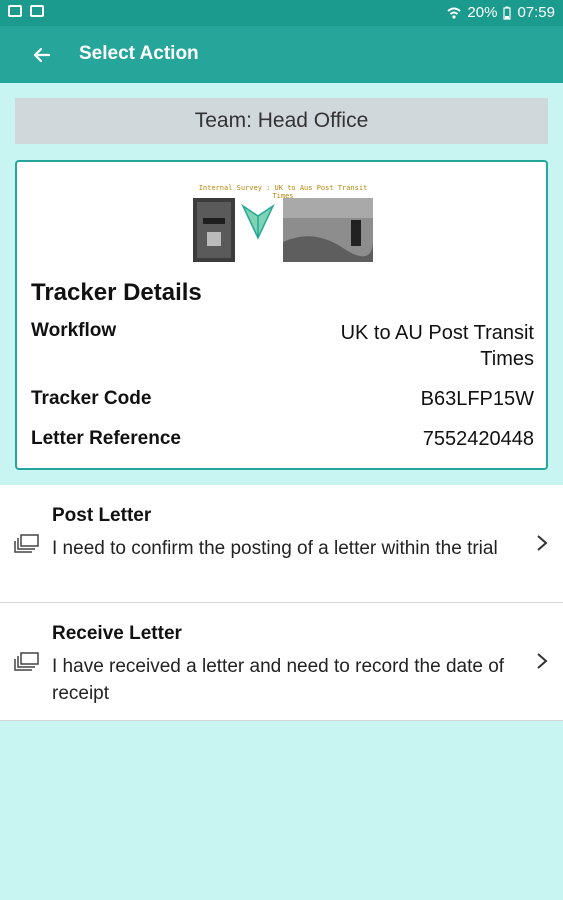  I want to click on mailbox-photo, so click(328, 230).